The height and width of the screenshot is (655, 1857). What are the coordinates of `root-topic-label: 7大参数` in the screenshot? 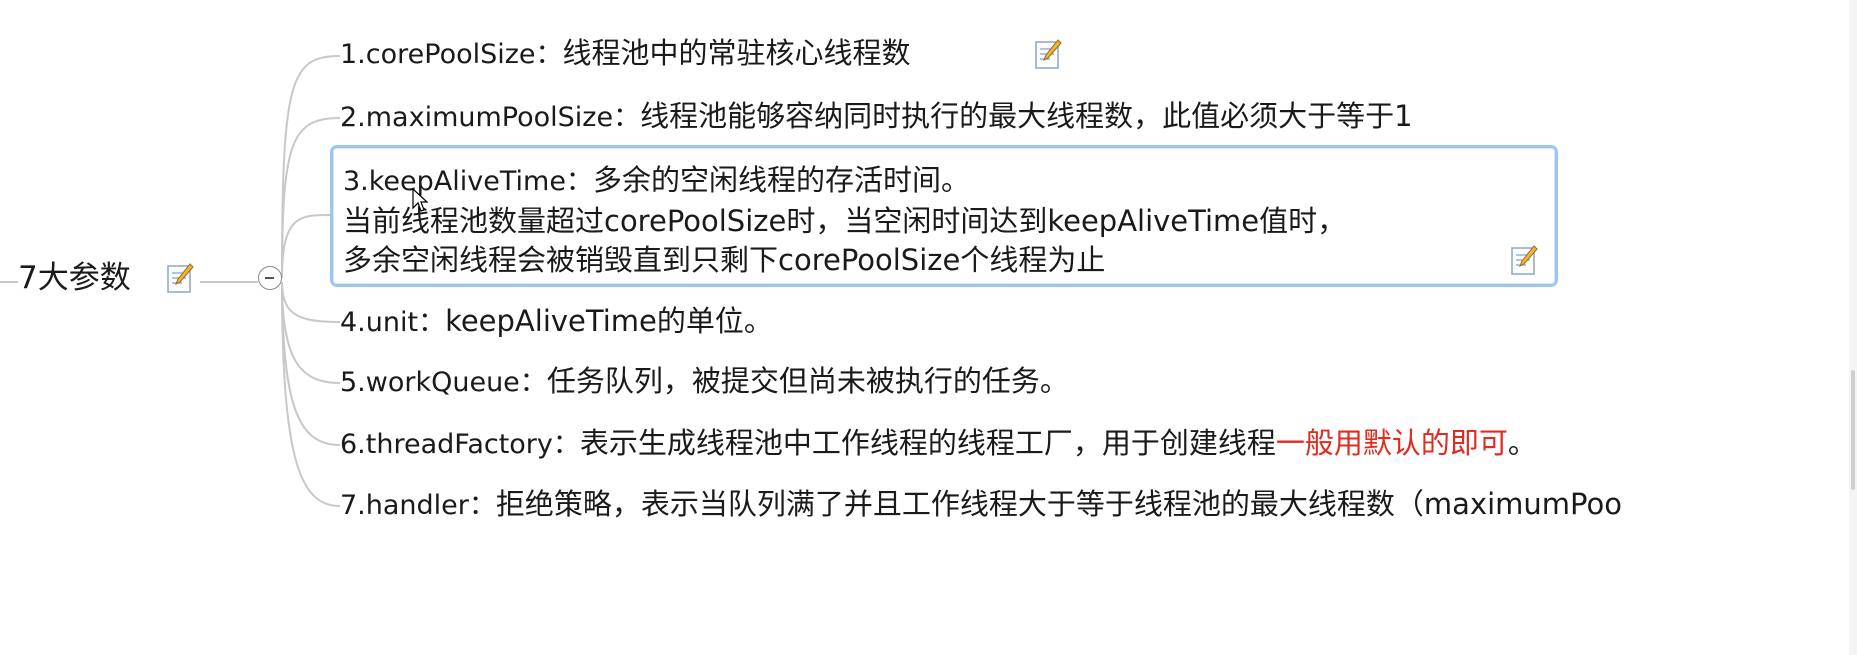 It's located at (74, 278).